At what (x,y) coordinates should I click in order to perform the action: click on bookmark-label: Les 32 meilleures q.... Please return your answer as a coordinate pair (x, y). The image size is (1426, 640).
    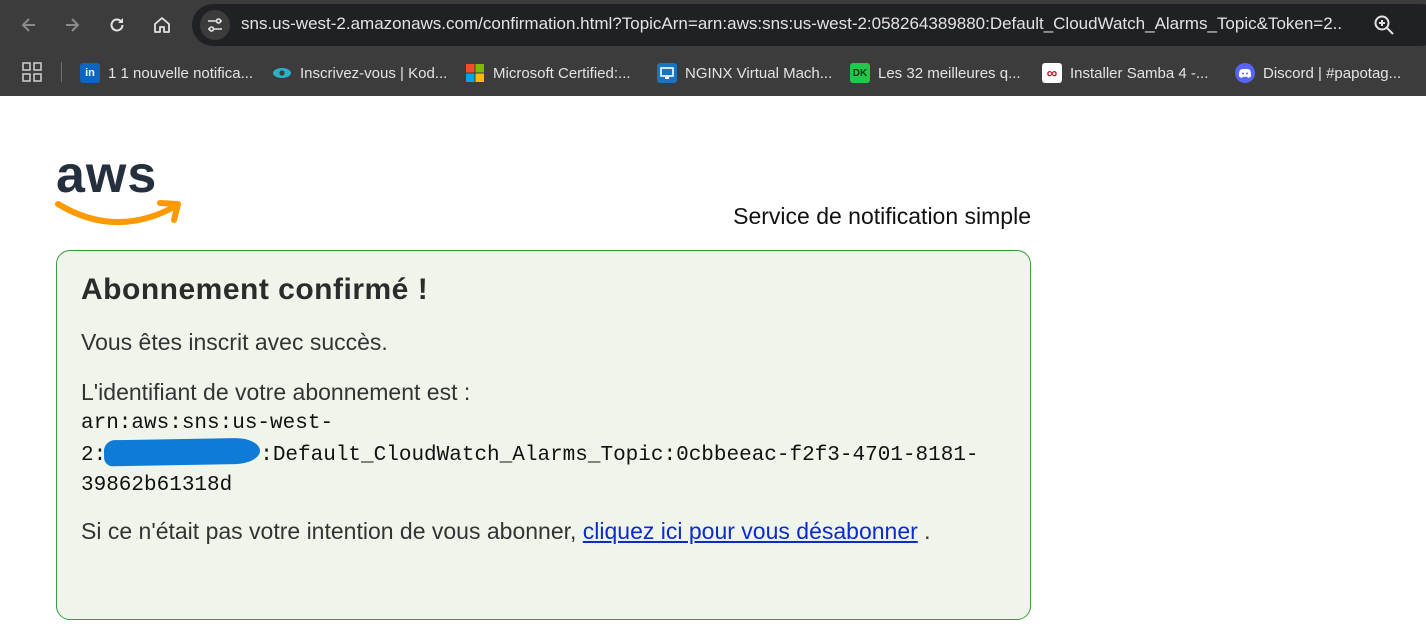
    Looking at the image, I should click on (949, 73).